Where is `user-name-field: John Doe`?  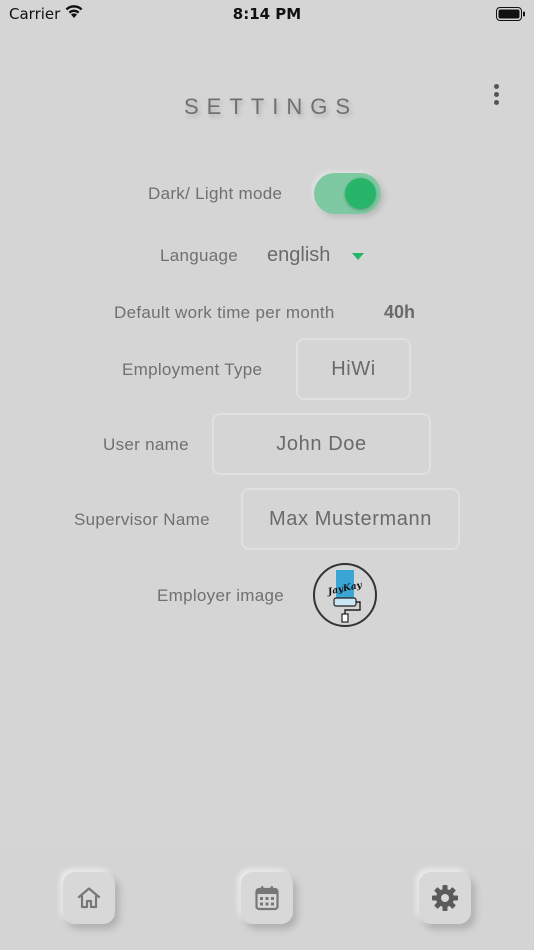 user-name-field: John Doe is located at coordinates (321, 444).